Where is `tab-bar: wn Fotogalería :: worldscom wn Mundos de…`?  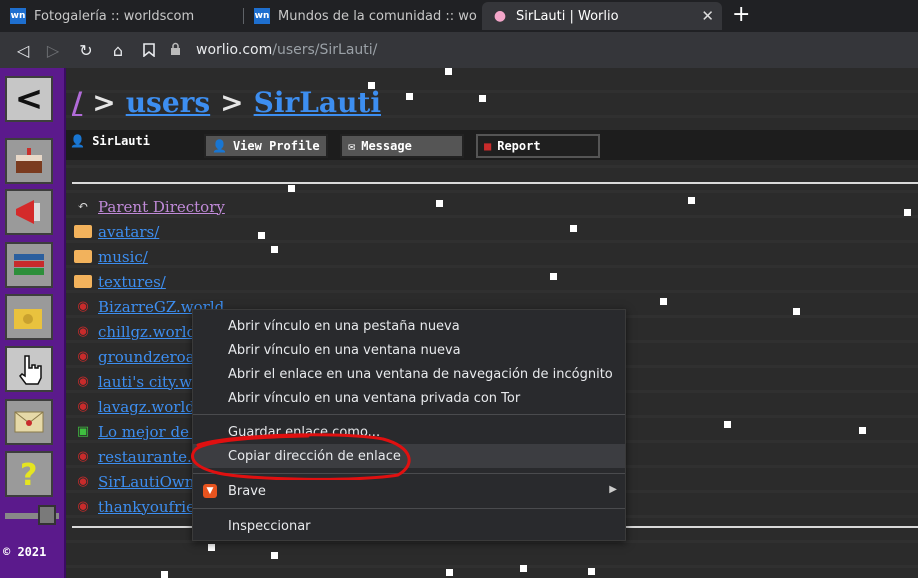 tab-bar: wn Fotogalería :: worldscom wn Mundos de… is located at coordinates (459, 16).